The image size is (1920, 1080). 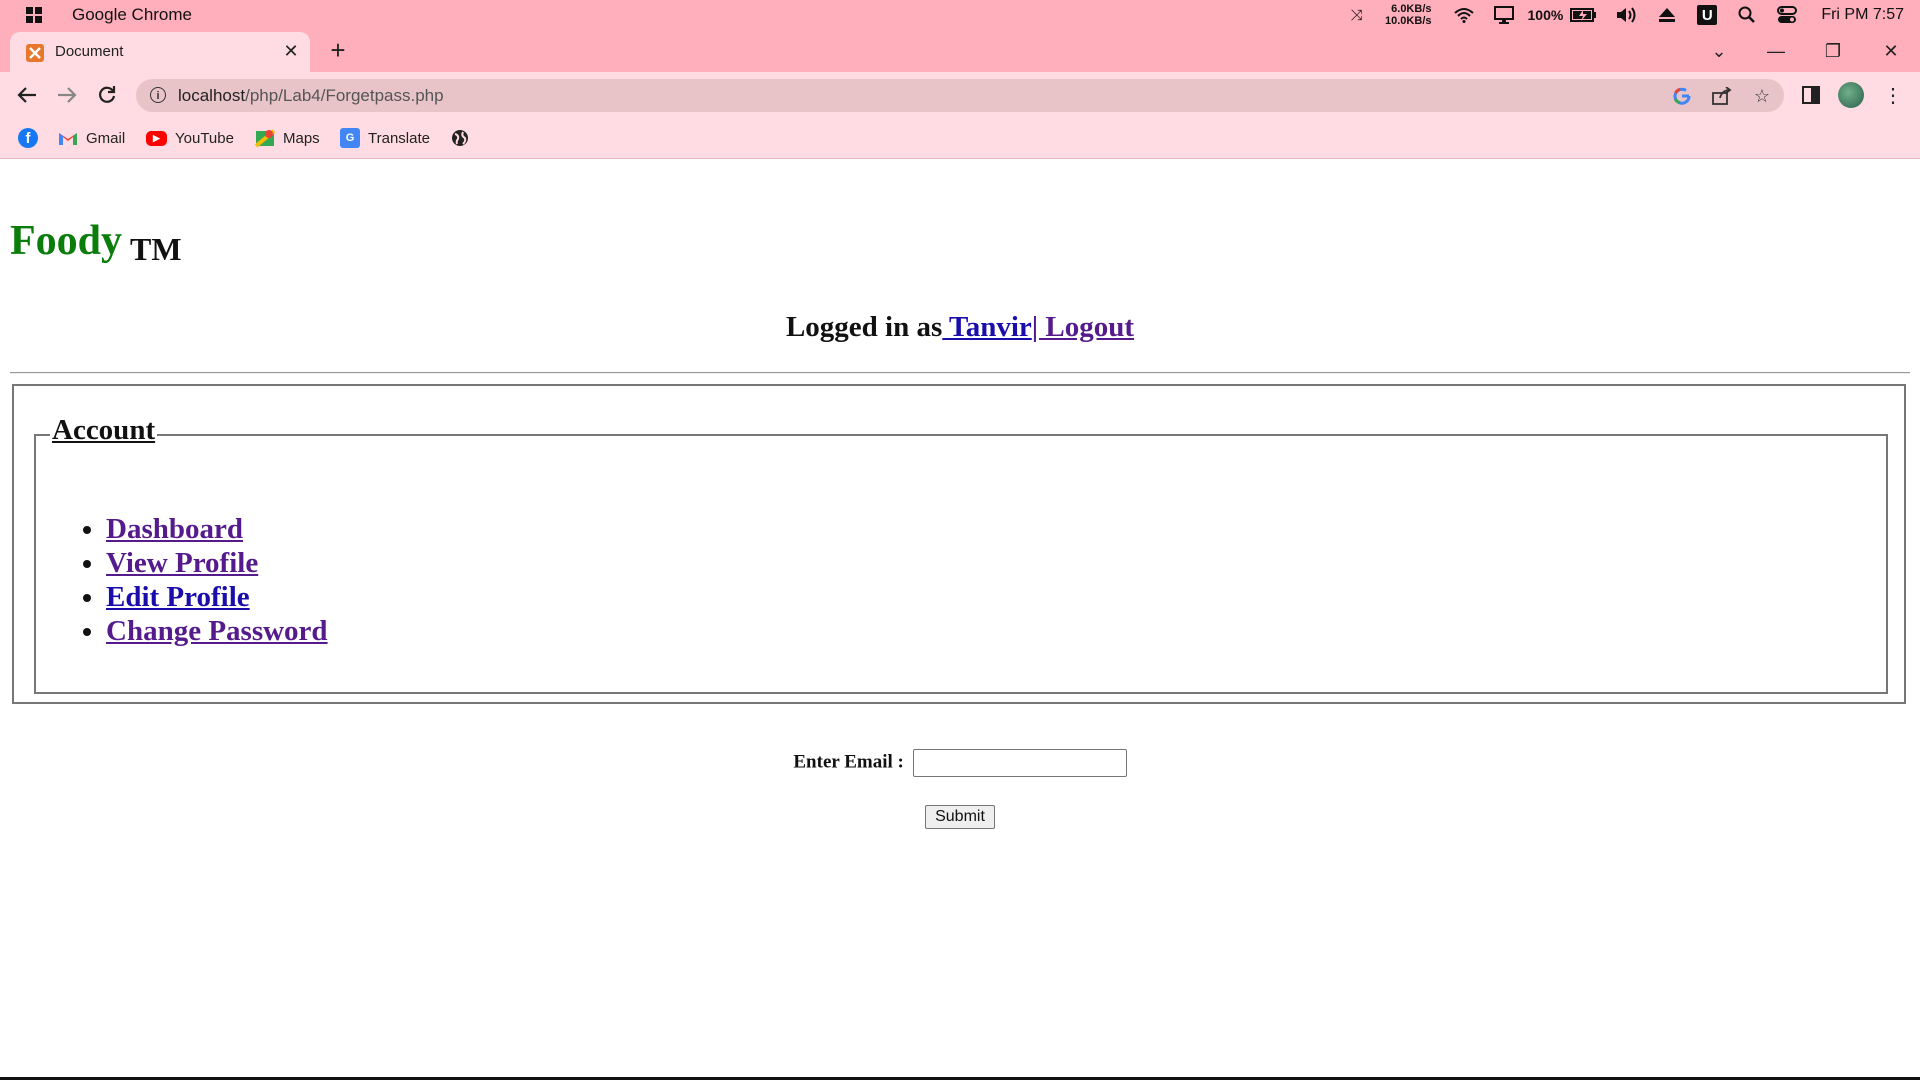 I want to click on menu-item-change-password: Change Password, so click(x=217, y=631).